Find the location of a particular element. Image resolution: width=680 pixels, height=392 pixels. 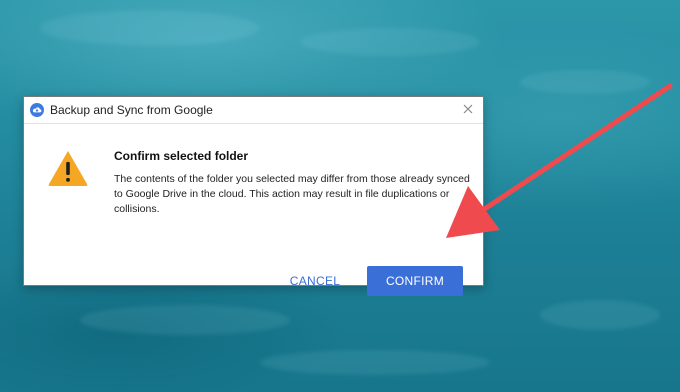

dialog-heading: Confirm selected folder is located at coordinates (181, 156).